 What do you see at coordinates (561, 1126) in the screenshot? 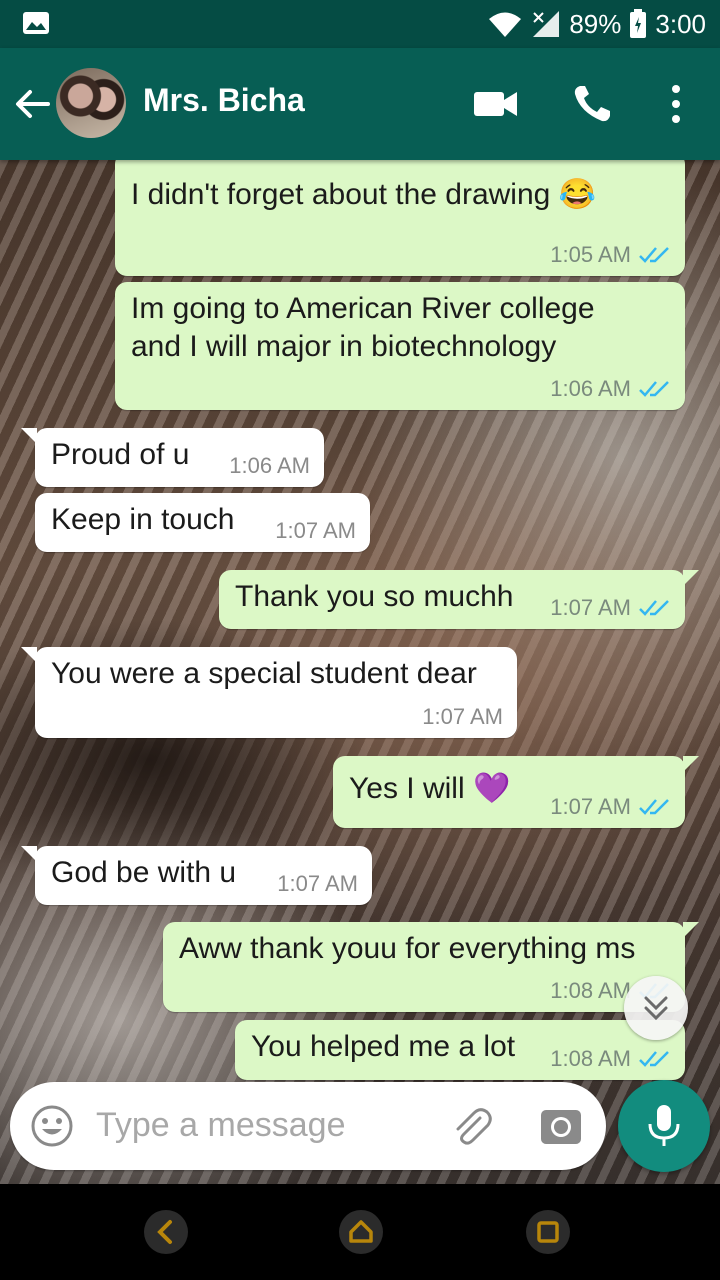
I see `camera-icon` at bounding box center [561, 1126].